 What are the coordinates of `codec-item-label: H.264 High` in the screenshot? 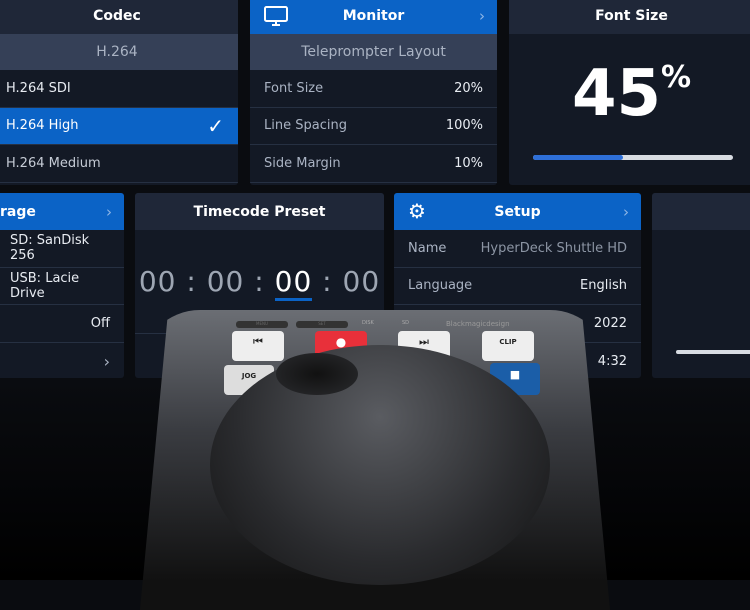 It's located at (42, 126).